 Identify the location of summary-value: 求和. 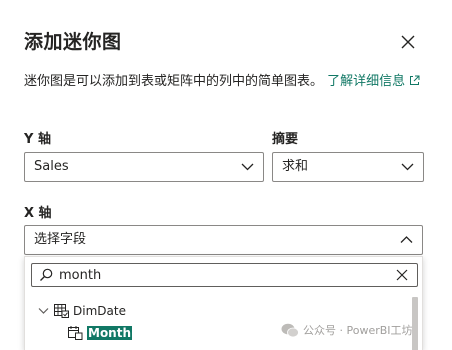
(295, 166).